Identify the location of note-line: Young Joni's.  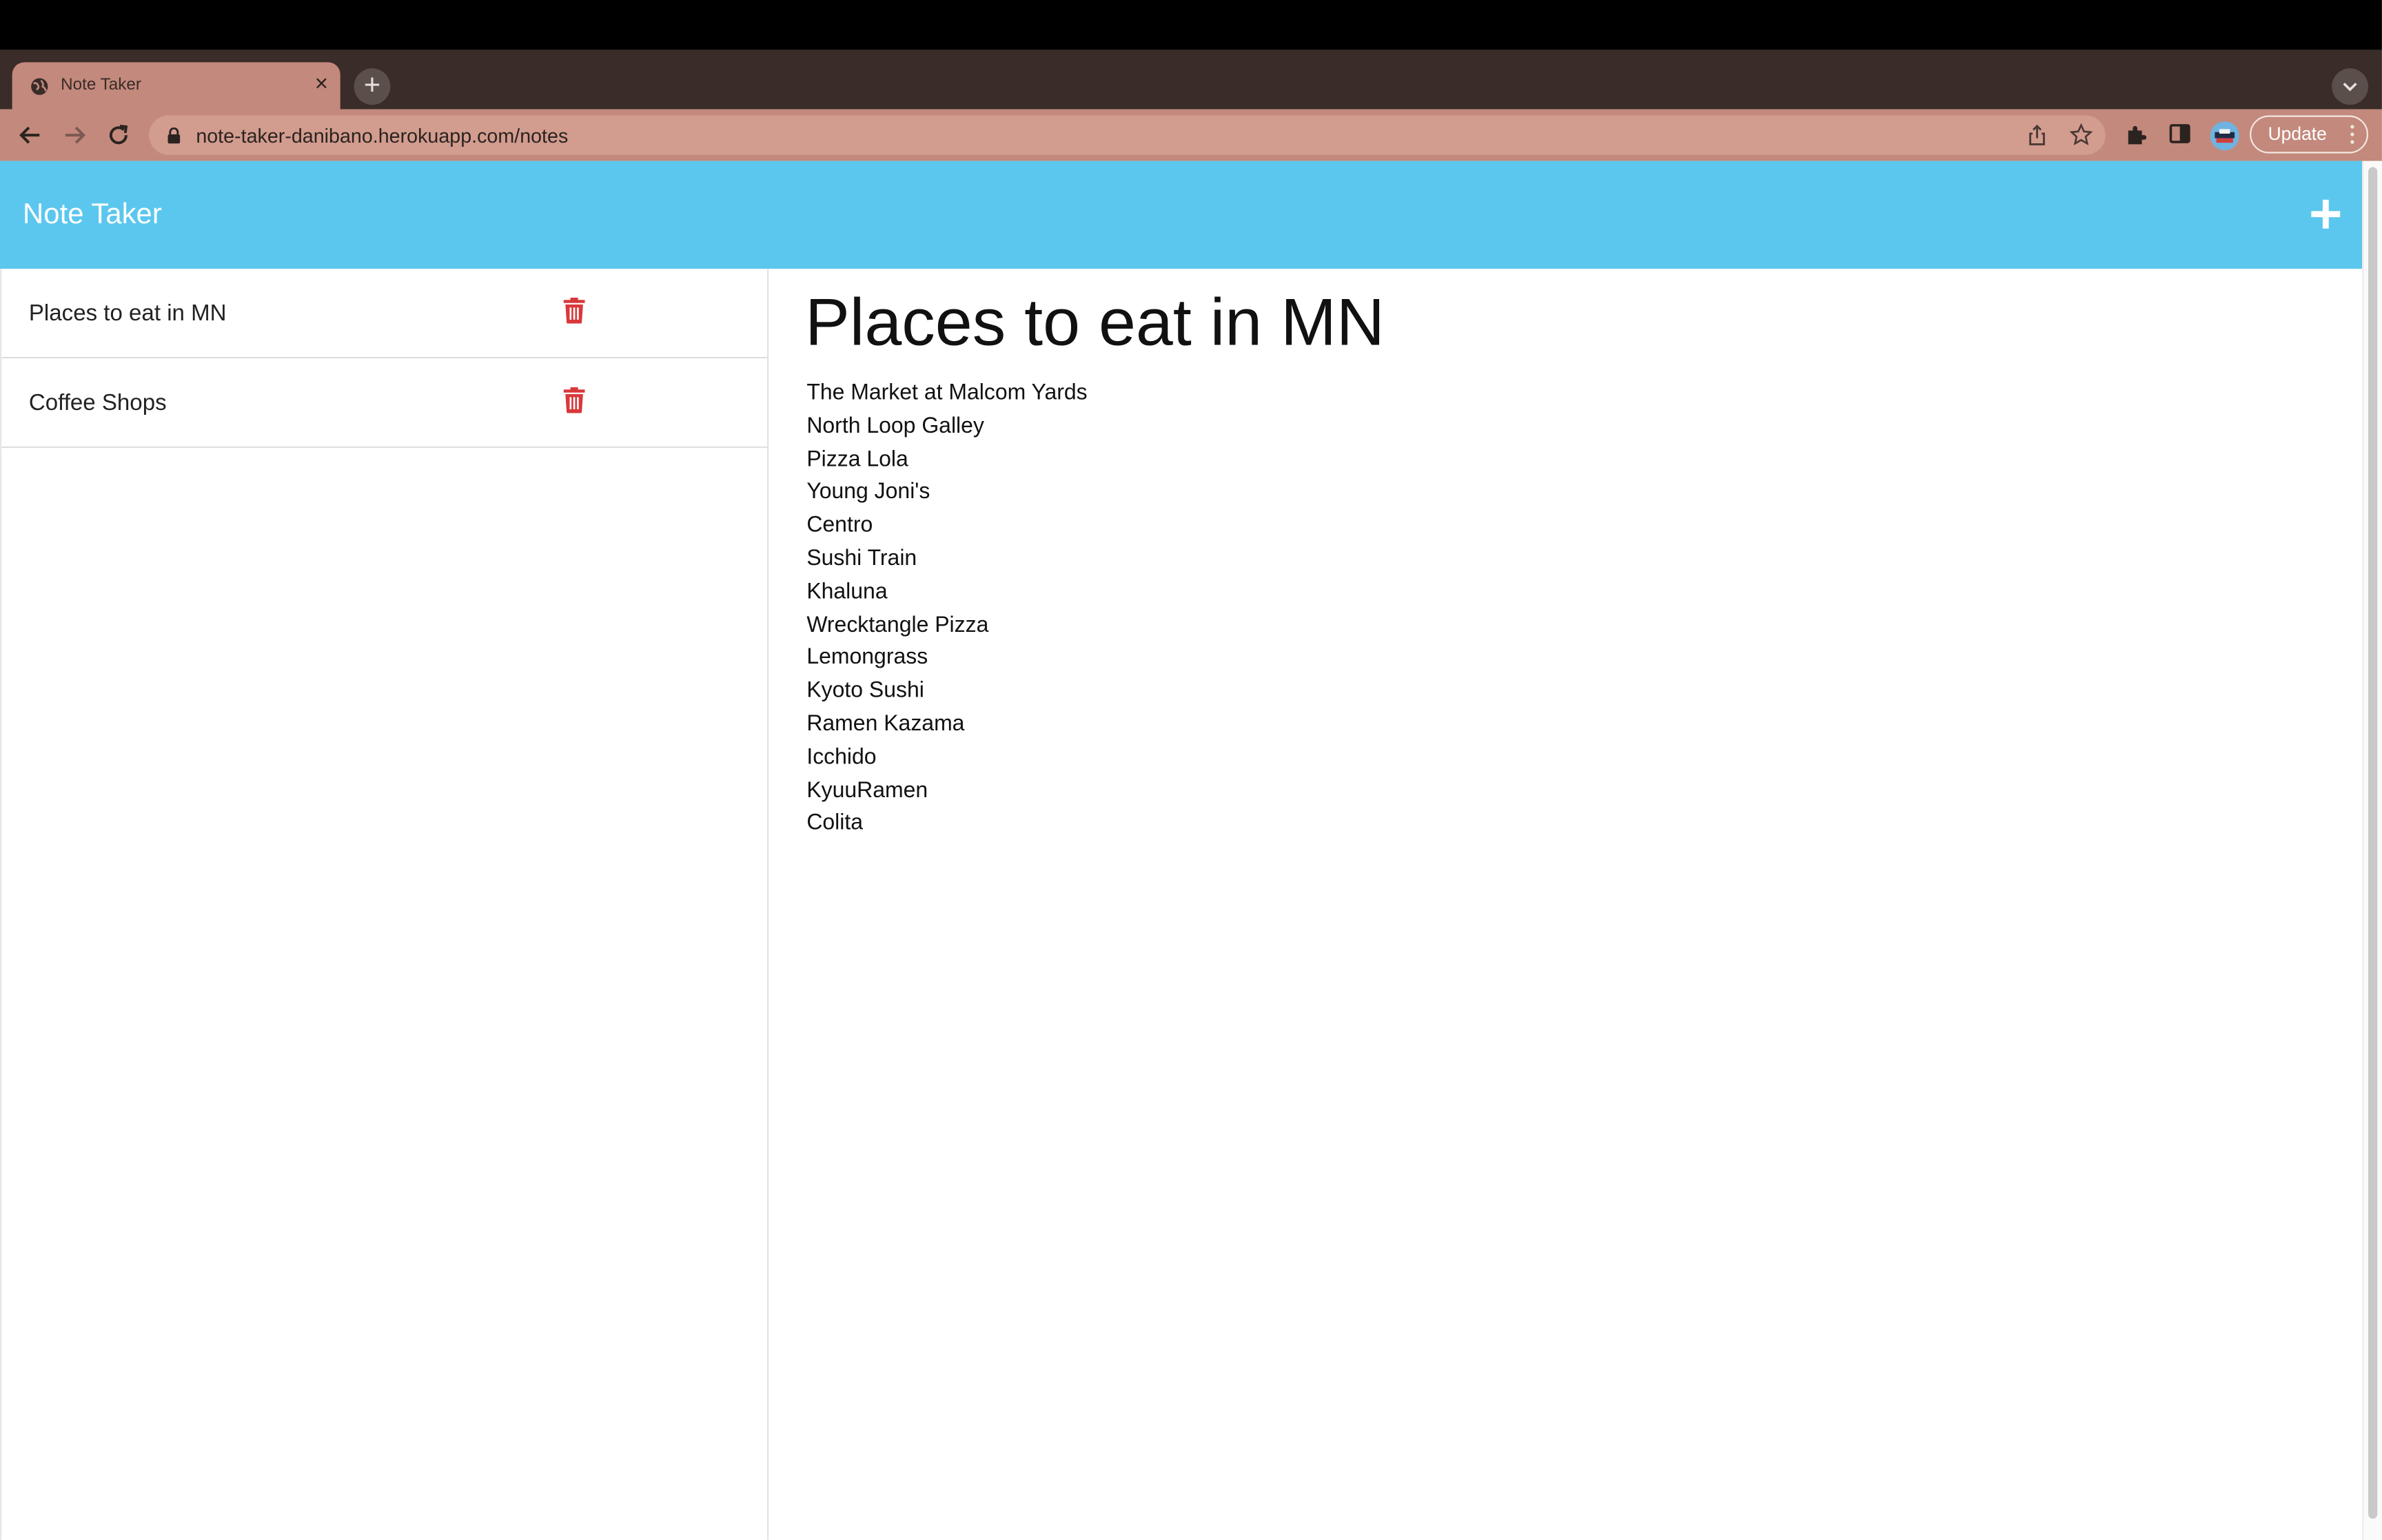
(868, 492).